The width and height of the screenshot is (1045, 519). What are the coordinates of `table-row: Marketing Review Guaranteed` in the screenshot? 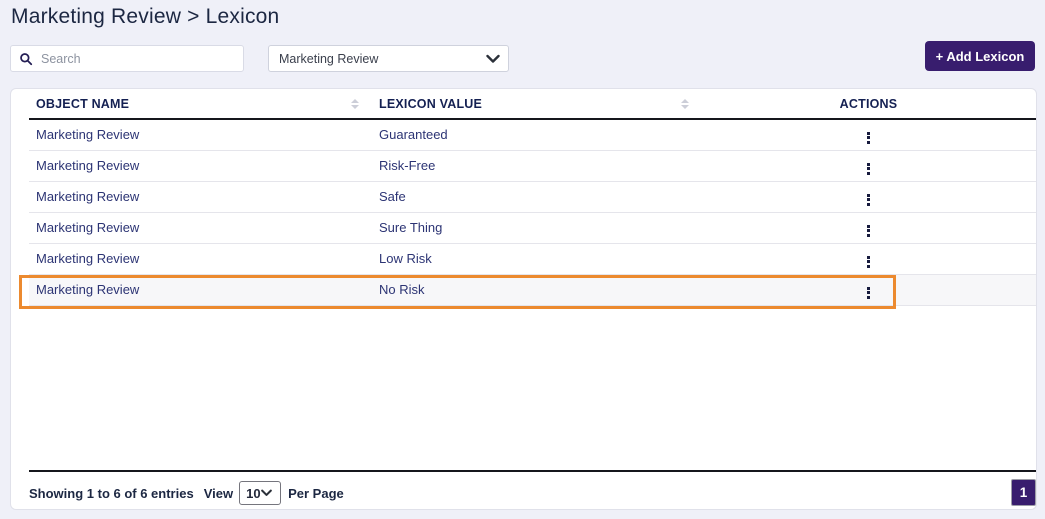 It's located at (532, 135).